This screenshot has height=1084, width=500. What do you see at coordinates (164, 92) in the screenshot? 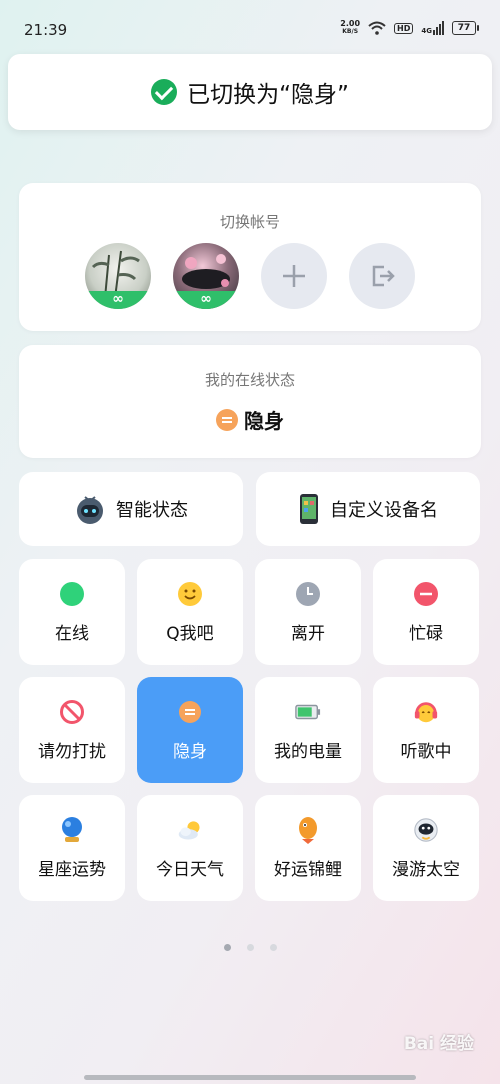
I see `check-icon` at bounding box center [164, 92].